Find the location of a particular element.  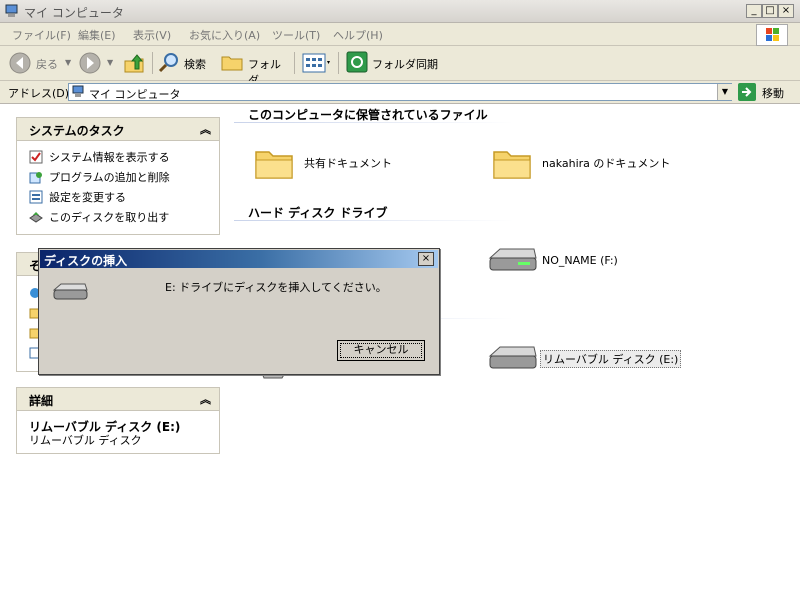

task-view-system-info: システム情報を表示する is located at coordinates (99, 157).